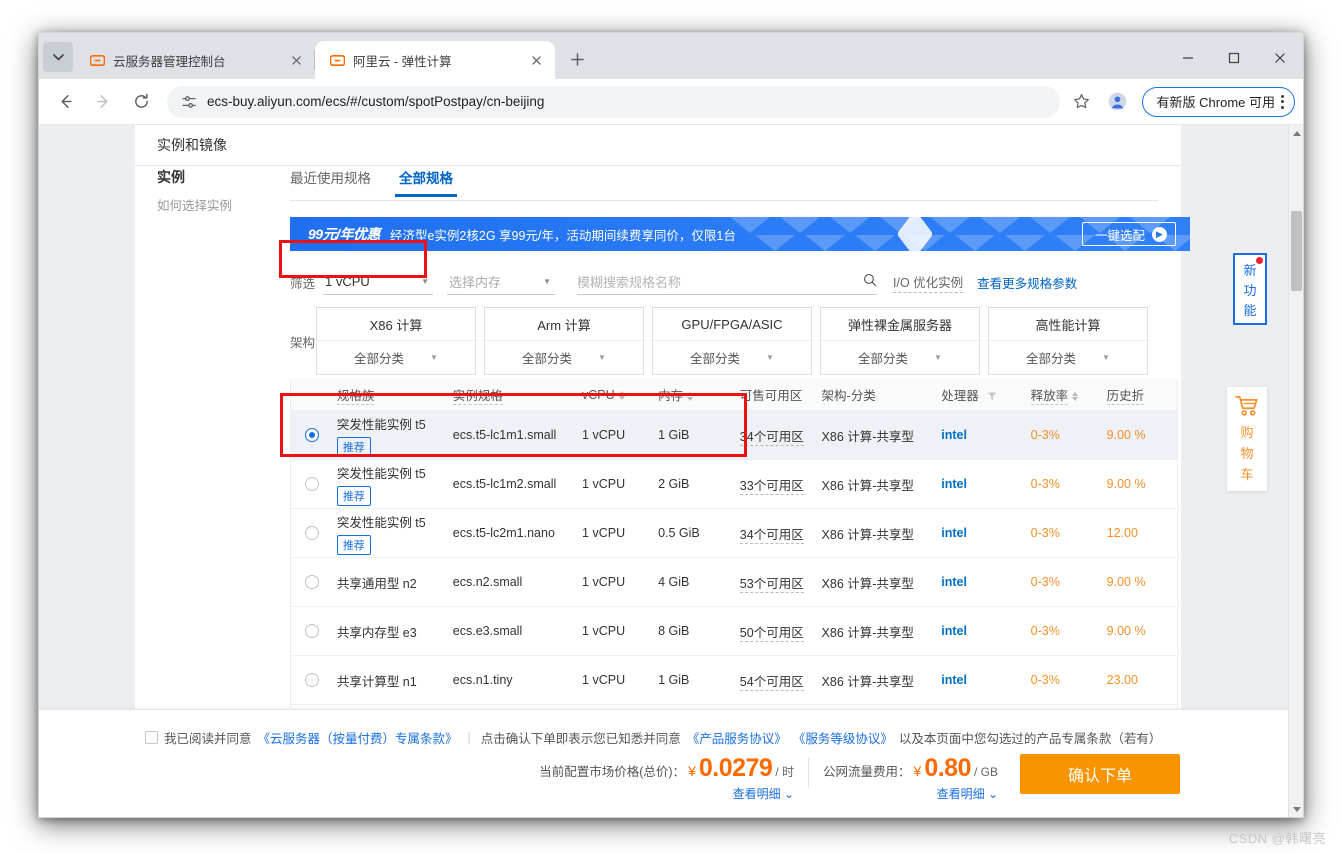 This screenshot has height=853, width=1342. Describe the element at coordinates (870, 281) in the screenshot. I see `search-icon` at that location.